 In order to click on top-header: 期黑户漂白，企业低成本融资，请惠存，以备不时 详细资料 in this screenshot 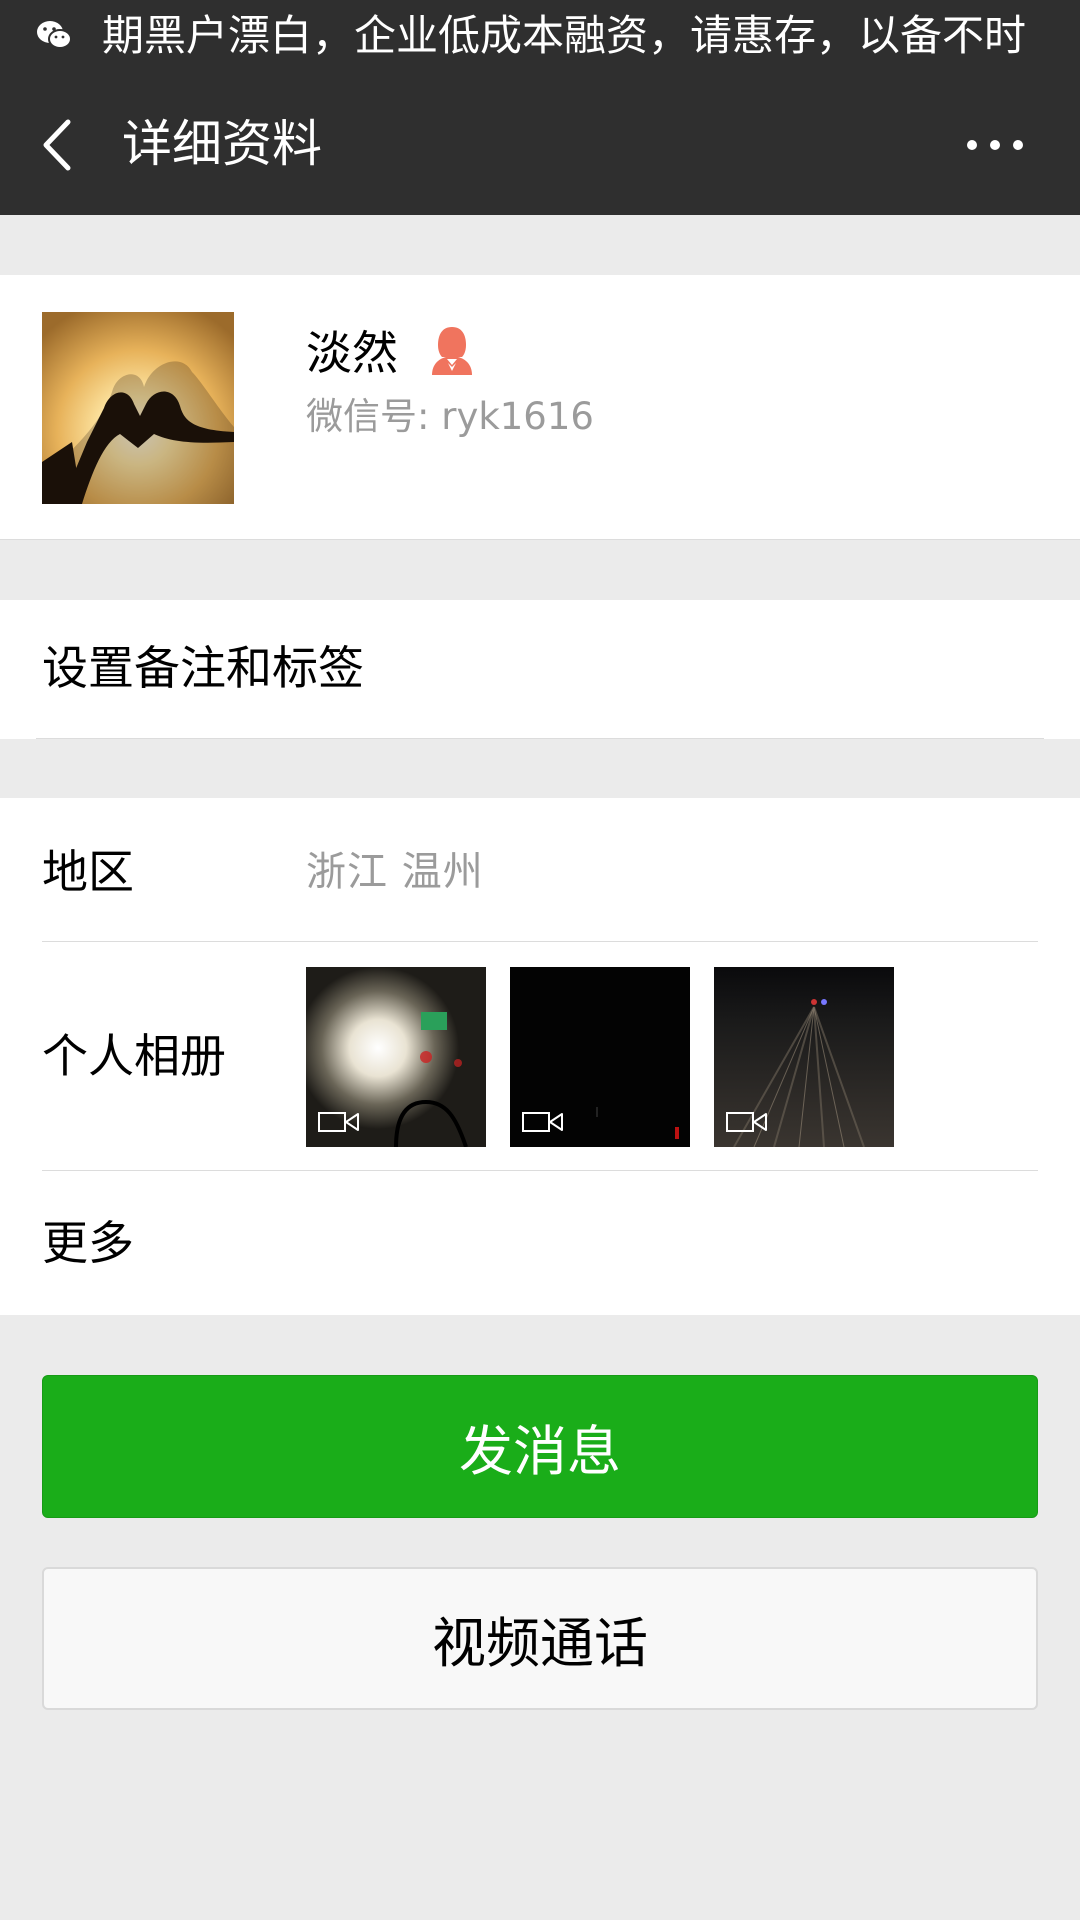, I will do `click(540, 107)`.